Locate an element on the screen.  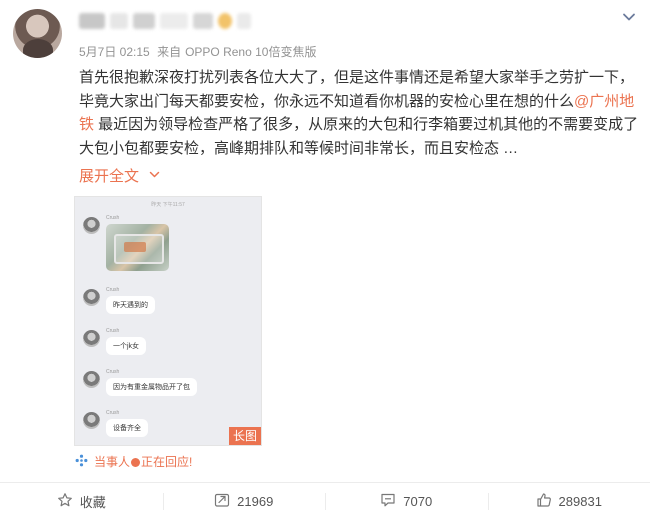
comment-button: 7070 is located at coordinates (406, 501).